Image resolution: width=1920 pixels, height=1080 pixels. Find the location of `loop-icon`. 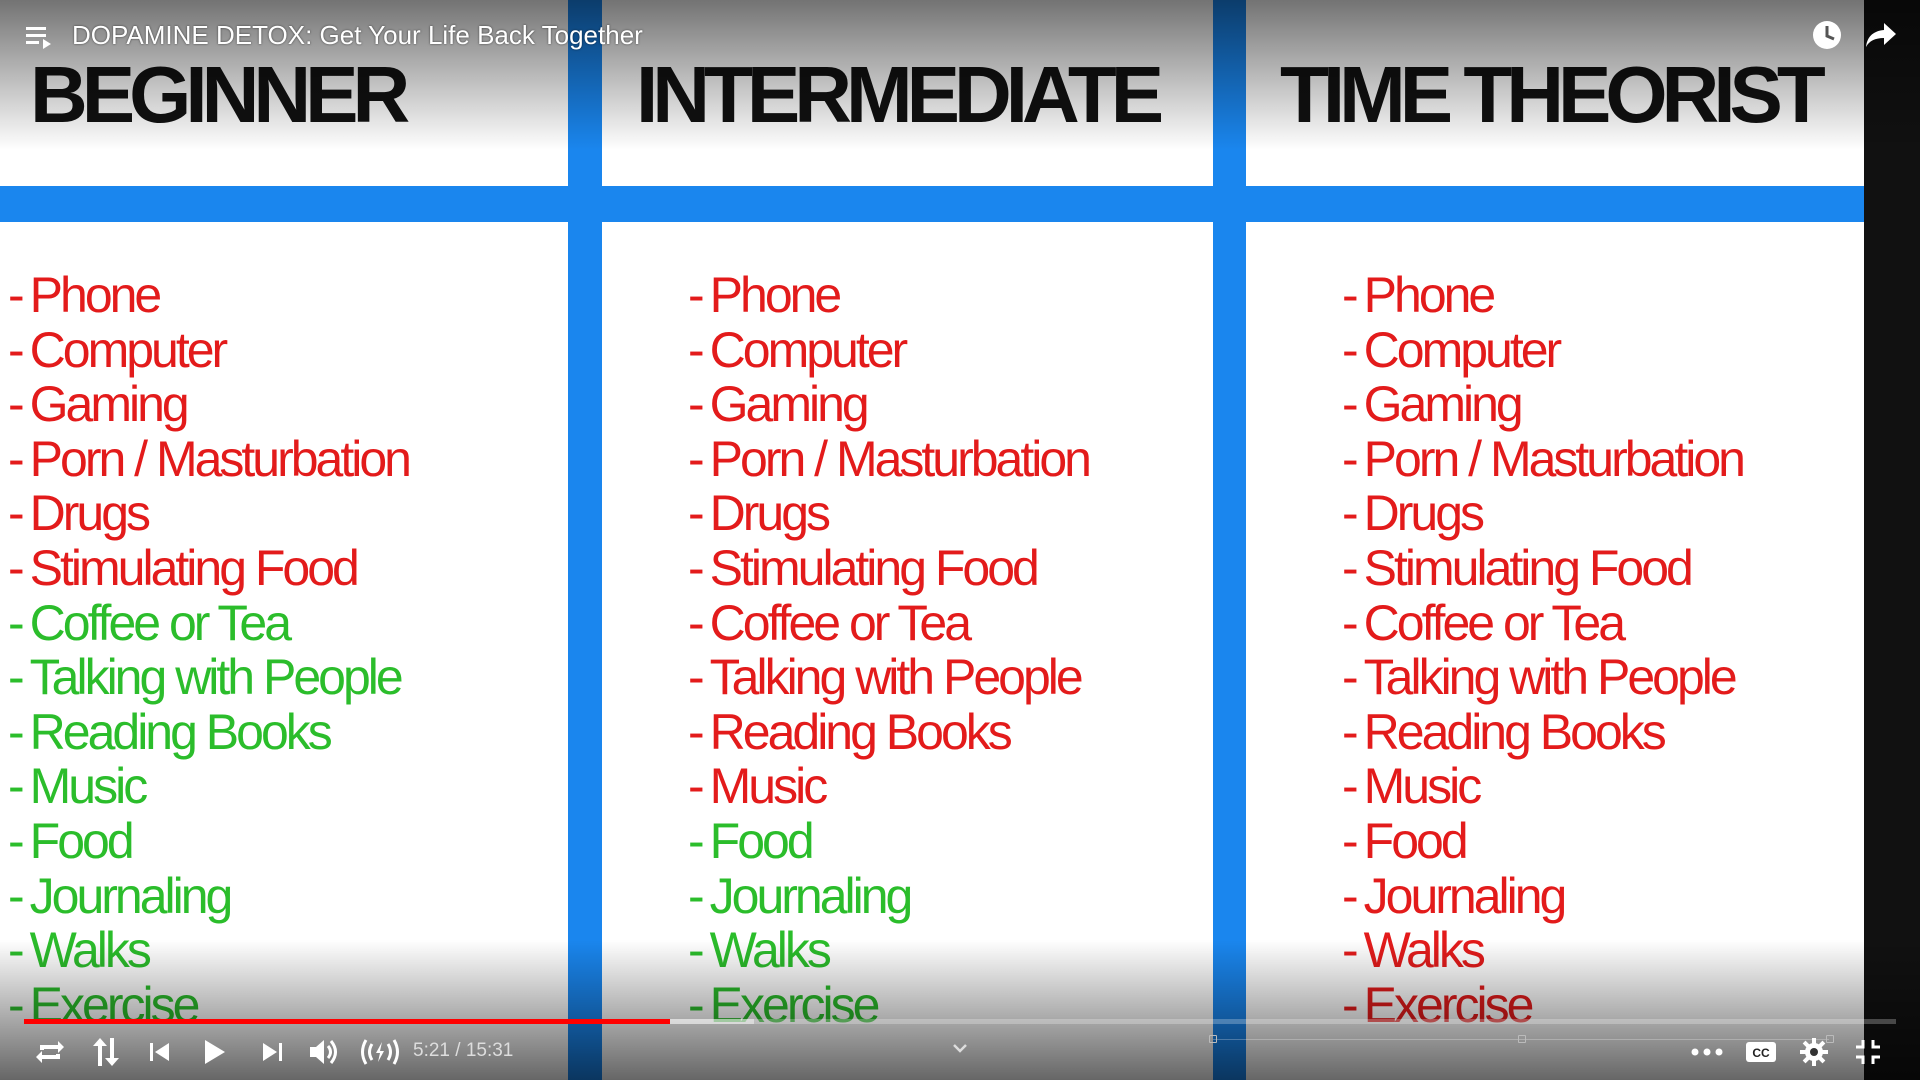

loop-icon is located at coordinates (50, 1052).